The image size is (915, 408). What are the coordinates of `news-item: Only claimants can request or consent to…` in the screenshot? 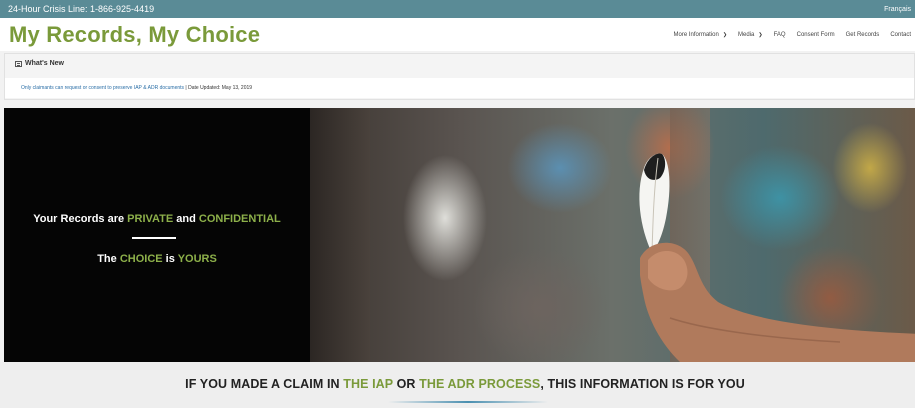 It's located at (136, 88).